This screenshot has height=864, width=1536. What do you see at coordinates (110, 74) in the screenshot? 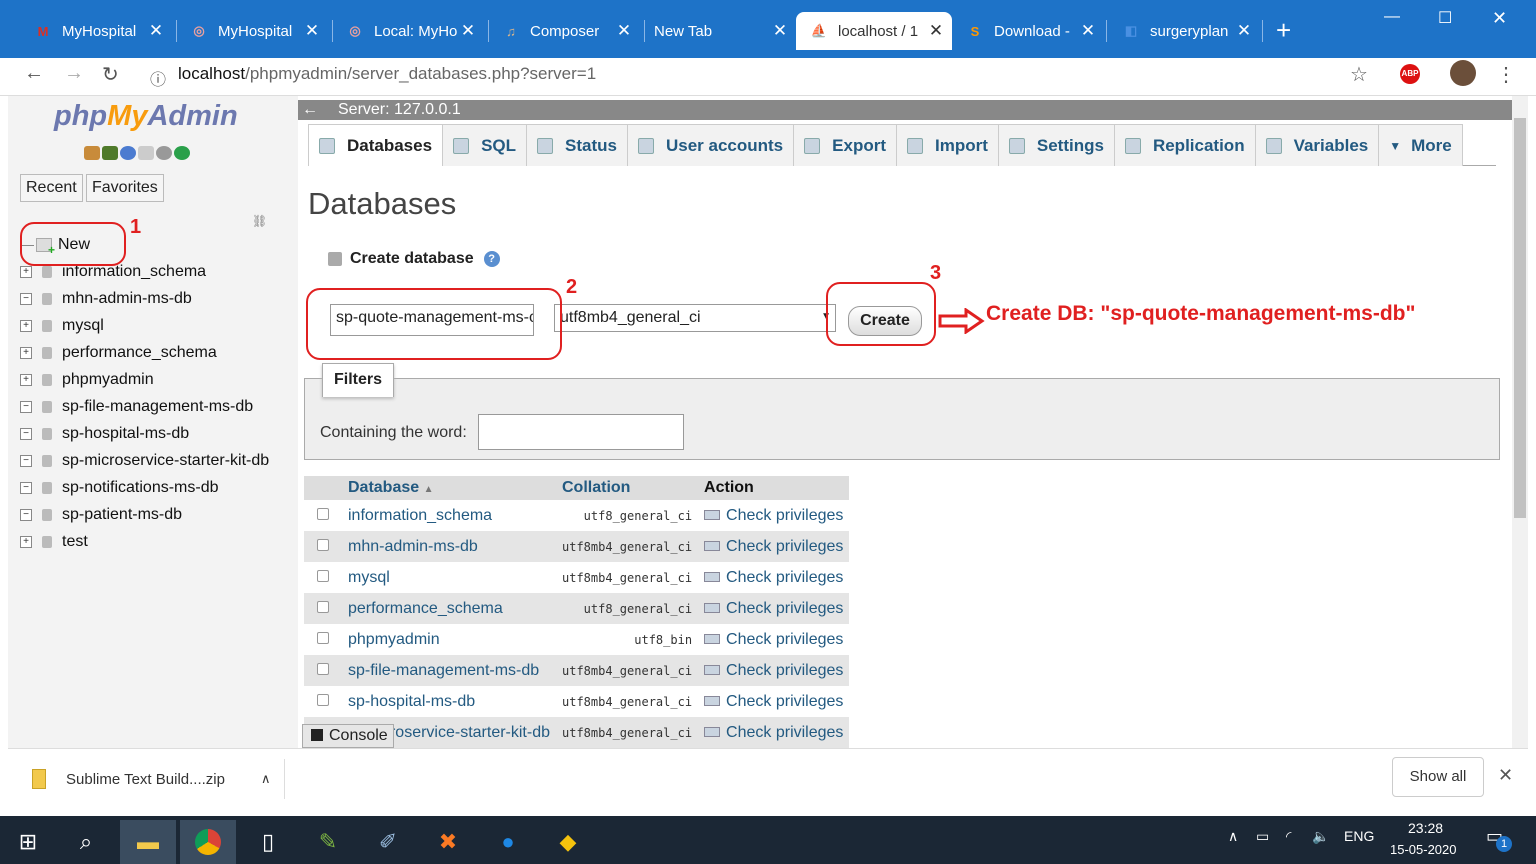
I see `reload-icon: ↻` at bounding box center [110, 74].